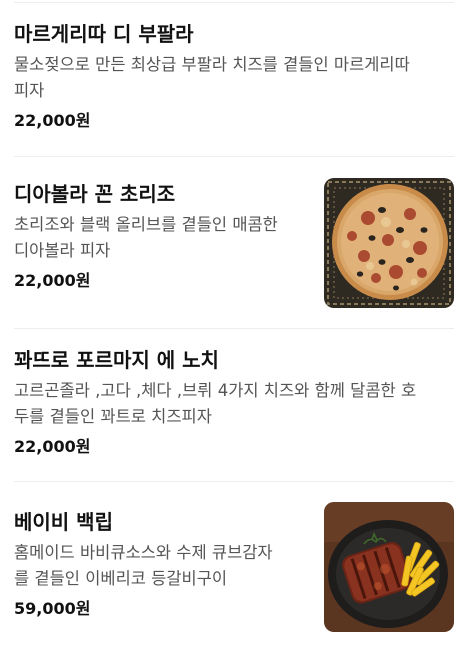  What do you see at coordinates (29, 90) in the screenshot?
I see `menu-item-desc-line: 피자` at bounding box center [29, 90].